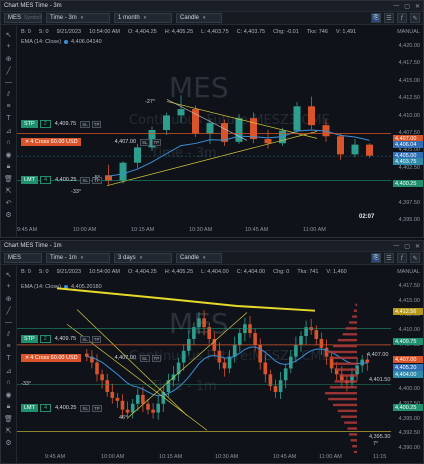  Describe the element at coordinates (23, 18) in the screenshot. I see `symbol-input: MES Symbol` at that location.